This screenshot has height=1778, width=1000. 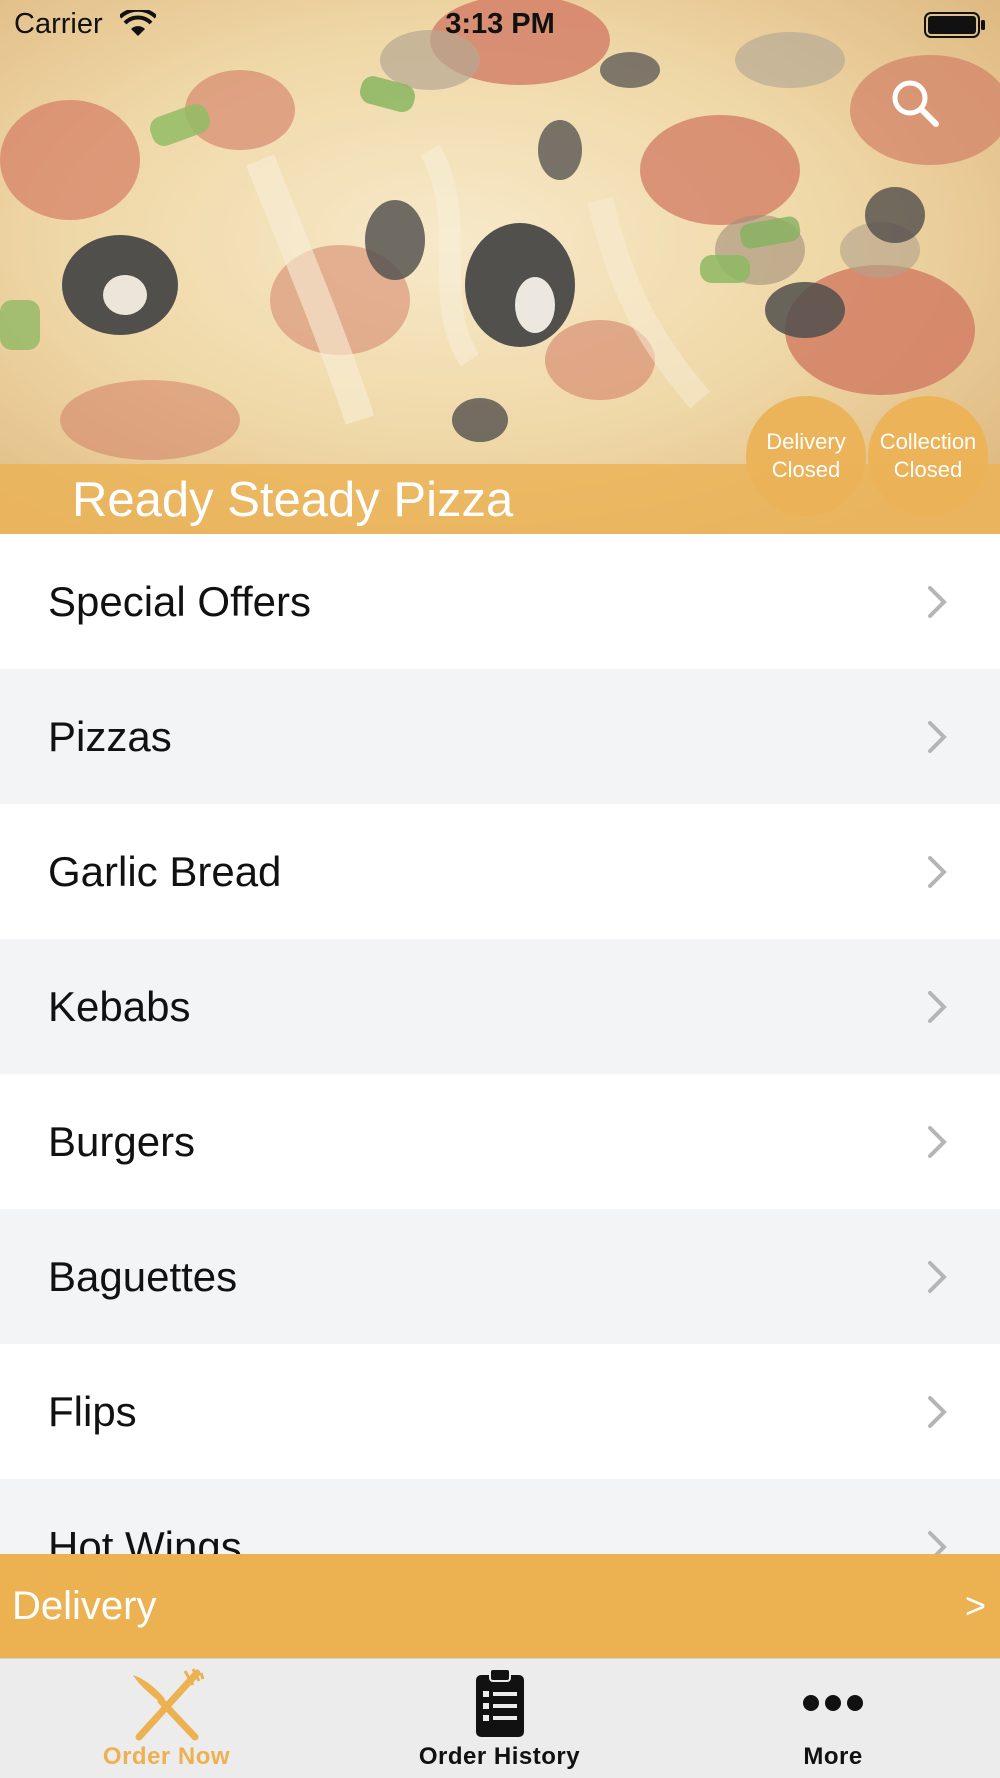 I want to click on order-mode-arrow: >, so click(x=975, y=1605).